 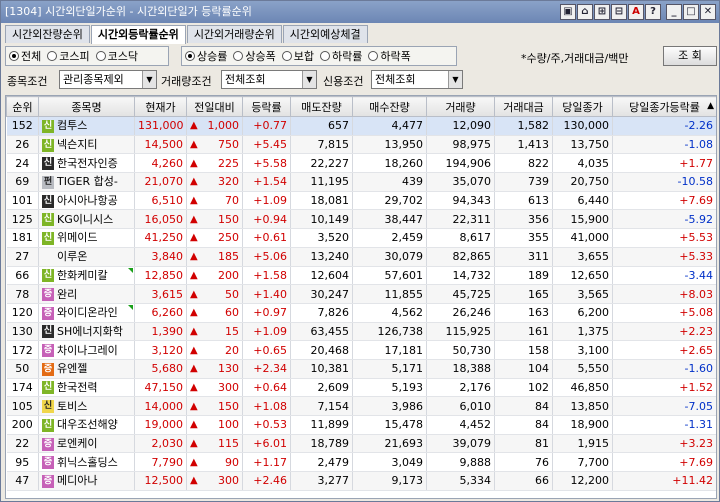 What do you see at coordinates (321, 350) in the screenshot?
I see `cell-sell-remain: 20,468` at bounding box center [321, 350].